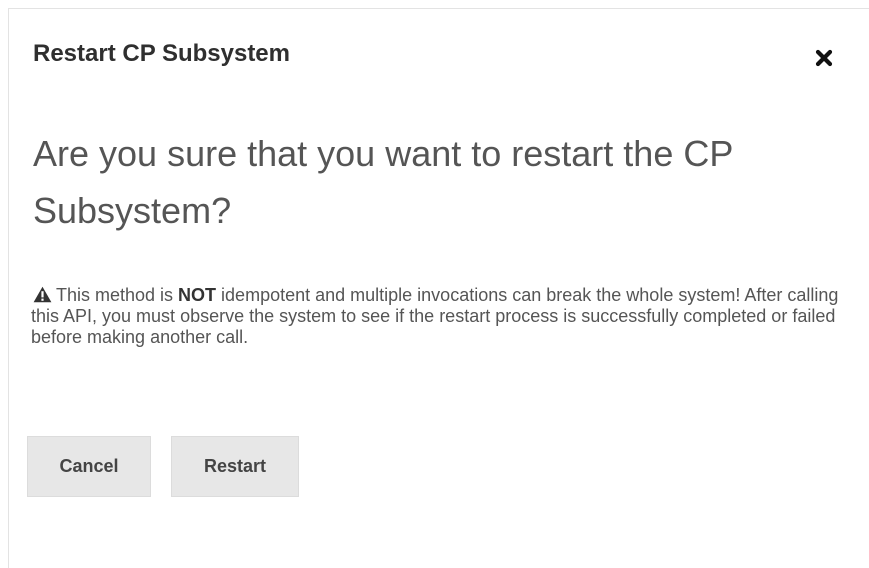  I want to click on warning-prefix: This method is, so click(117, 295).